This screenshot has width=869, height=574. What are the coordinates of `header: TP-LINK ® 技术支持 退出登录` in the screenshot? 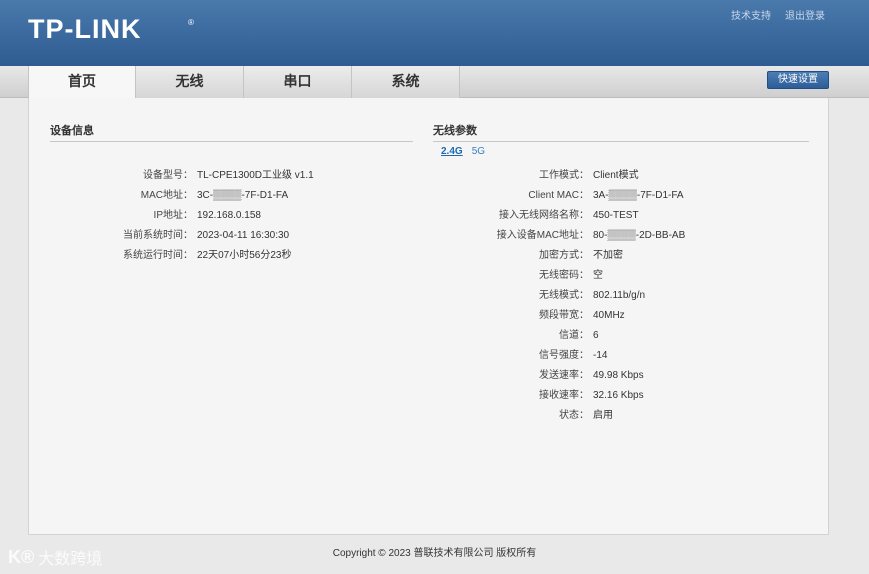 It's located at (434, 33).